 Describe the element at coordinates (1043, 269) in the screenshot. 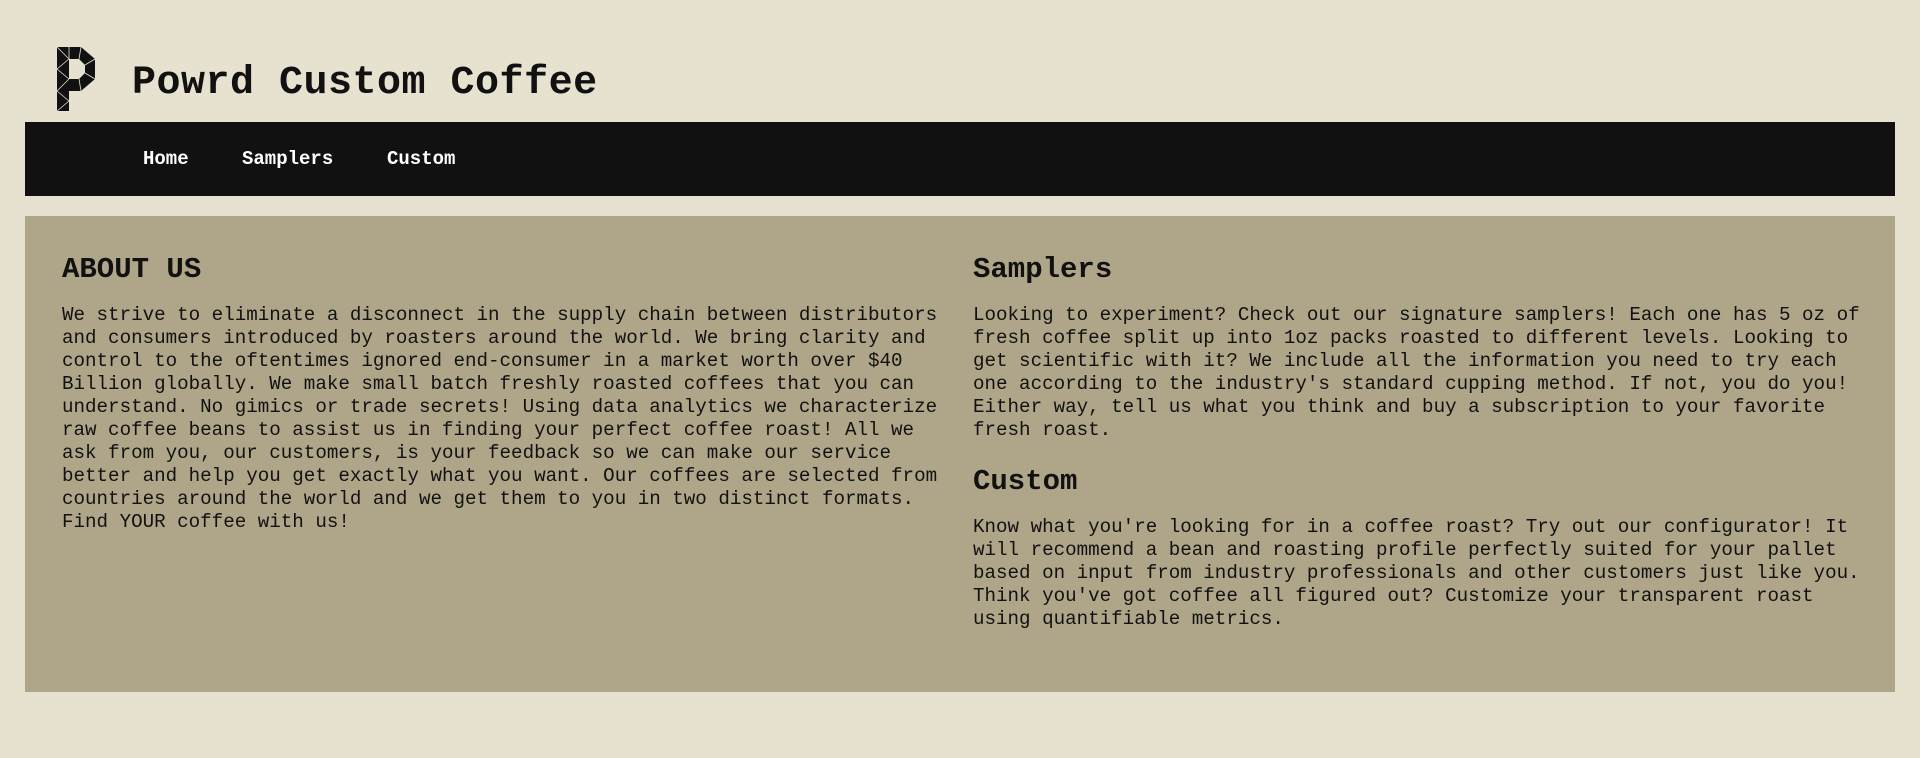

I see `samplers-title: Samplers` at that location.